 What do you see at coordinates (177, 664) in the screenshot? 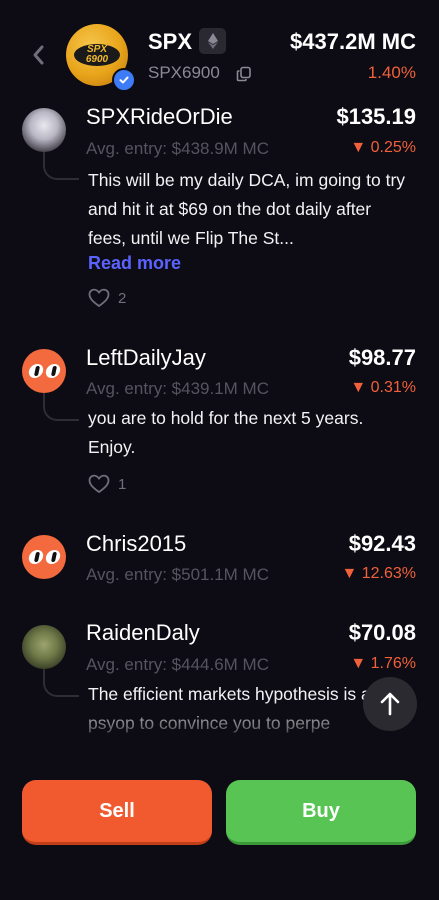
I see `avg-entry: Avg. entry: $444.6M MC` at bounding box center [177, 664].